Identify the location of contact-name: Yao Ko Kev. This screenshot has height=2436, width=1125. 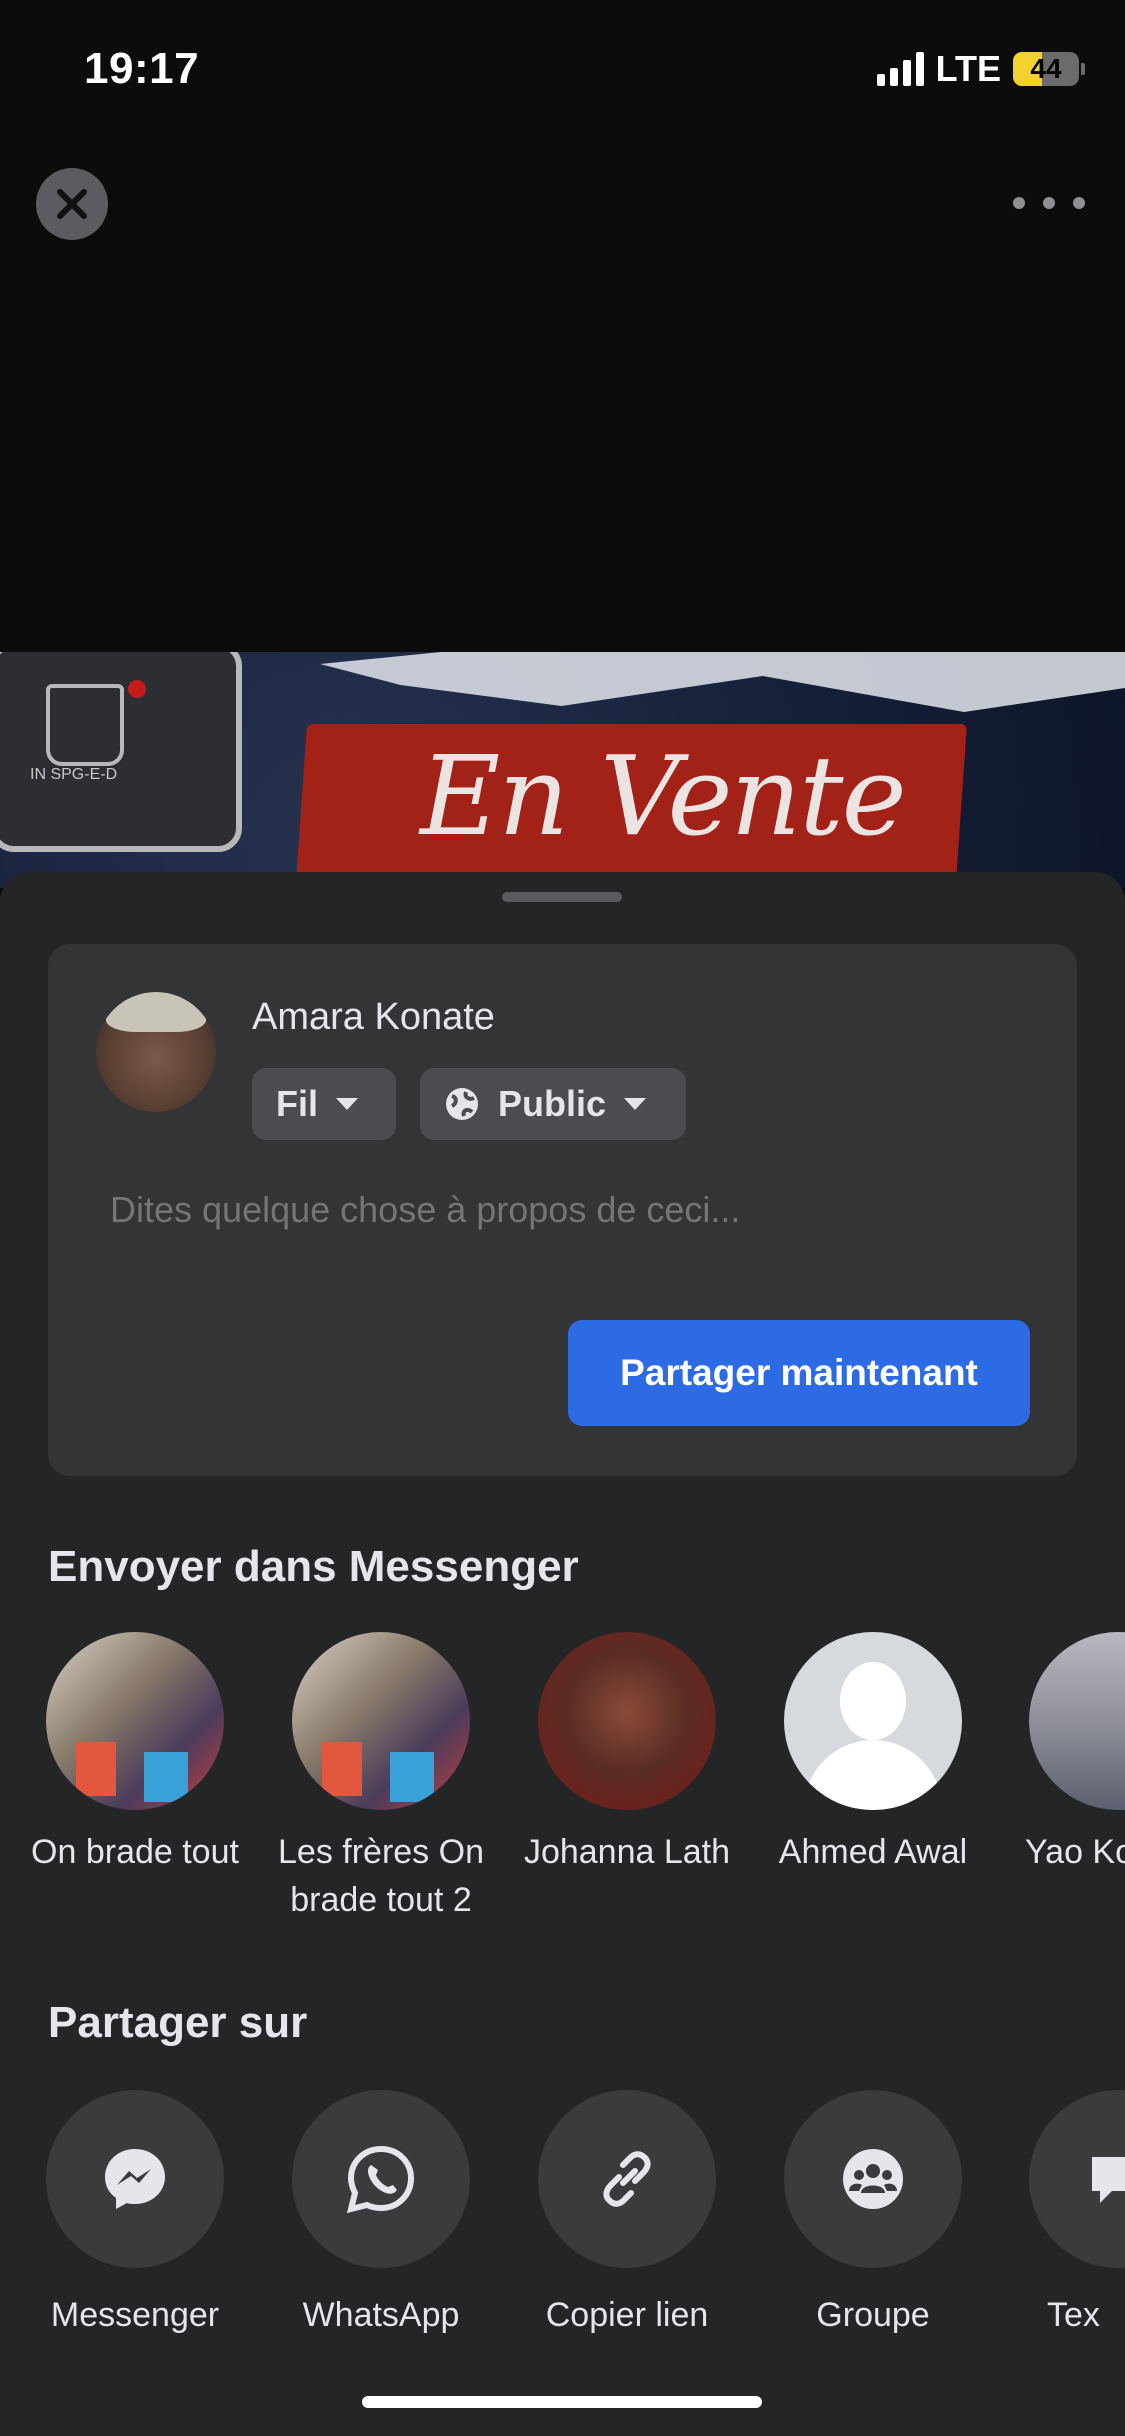
(1075, 1852).